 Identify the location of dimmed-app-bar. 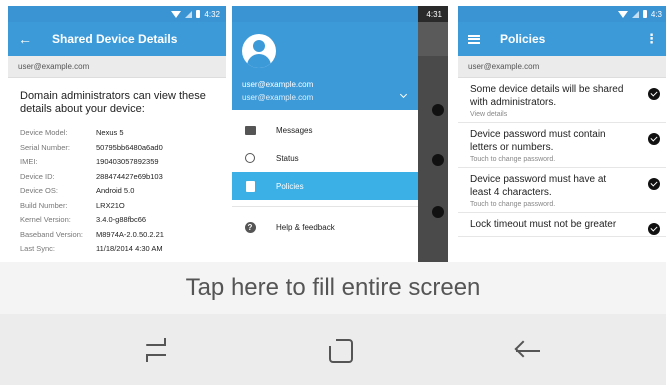
(433, 39).